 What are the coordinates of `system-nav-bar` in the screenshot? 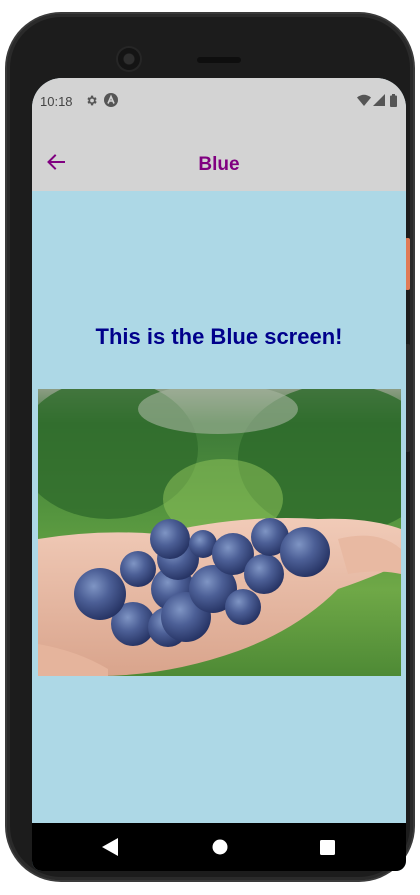 It's located at (219, 847).